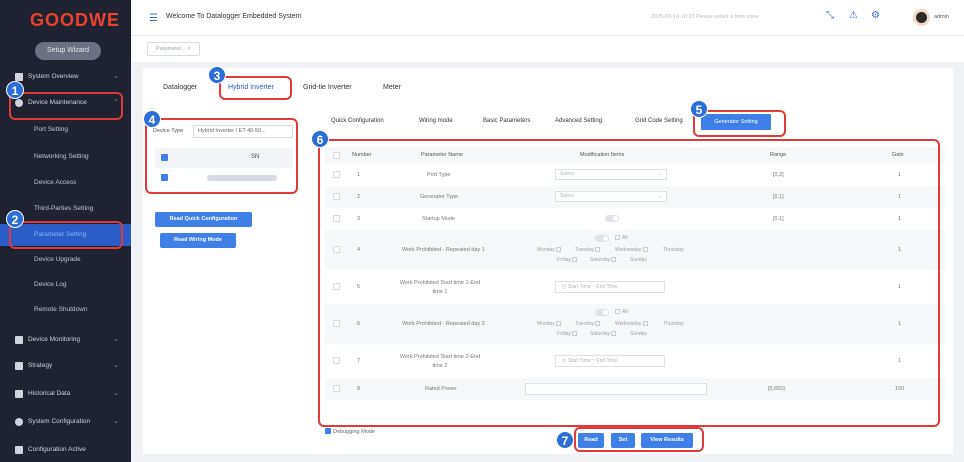 The height and width of the screenshot is (462, 964). Describe the element at coordinates (65, 130) in the screenshot. I see `sub-port-setting: Port Setting` at that location.